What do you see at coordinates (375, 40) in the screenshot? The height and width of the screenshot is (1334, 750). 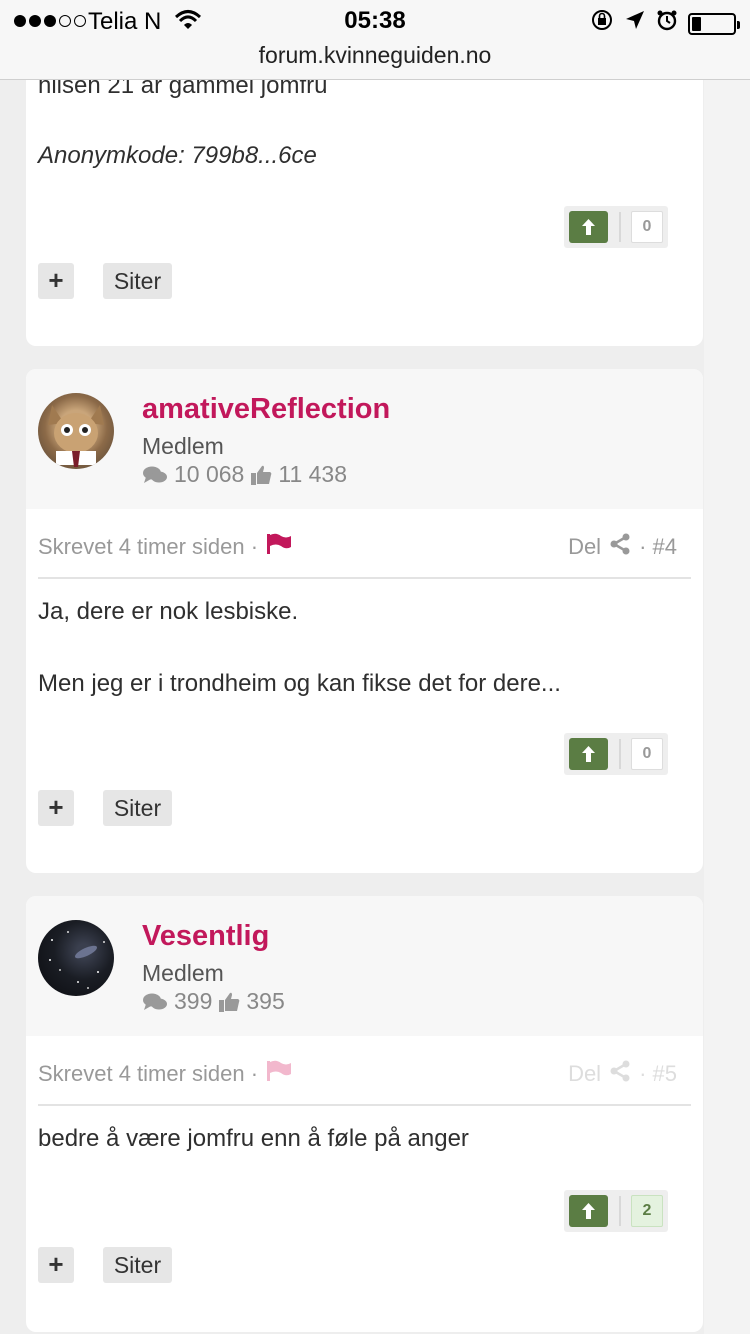 I see `status-bar: Telia N 05:38 forum.kvinneguiden.no` at bounding box center [375, 40].